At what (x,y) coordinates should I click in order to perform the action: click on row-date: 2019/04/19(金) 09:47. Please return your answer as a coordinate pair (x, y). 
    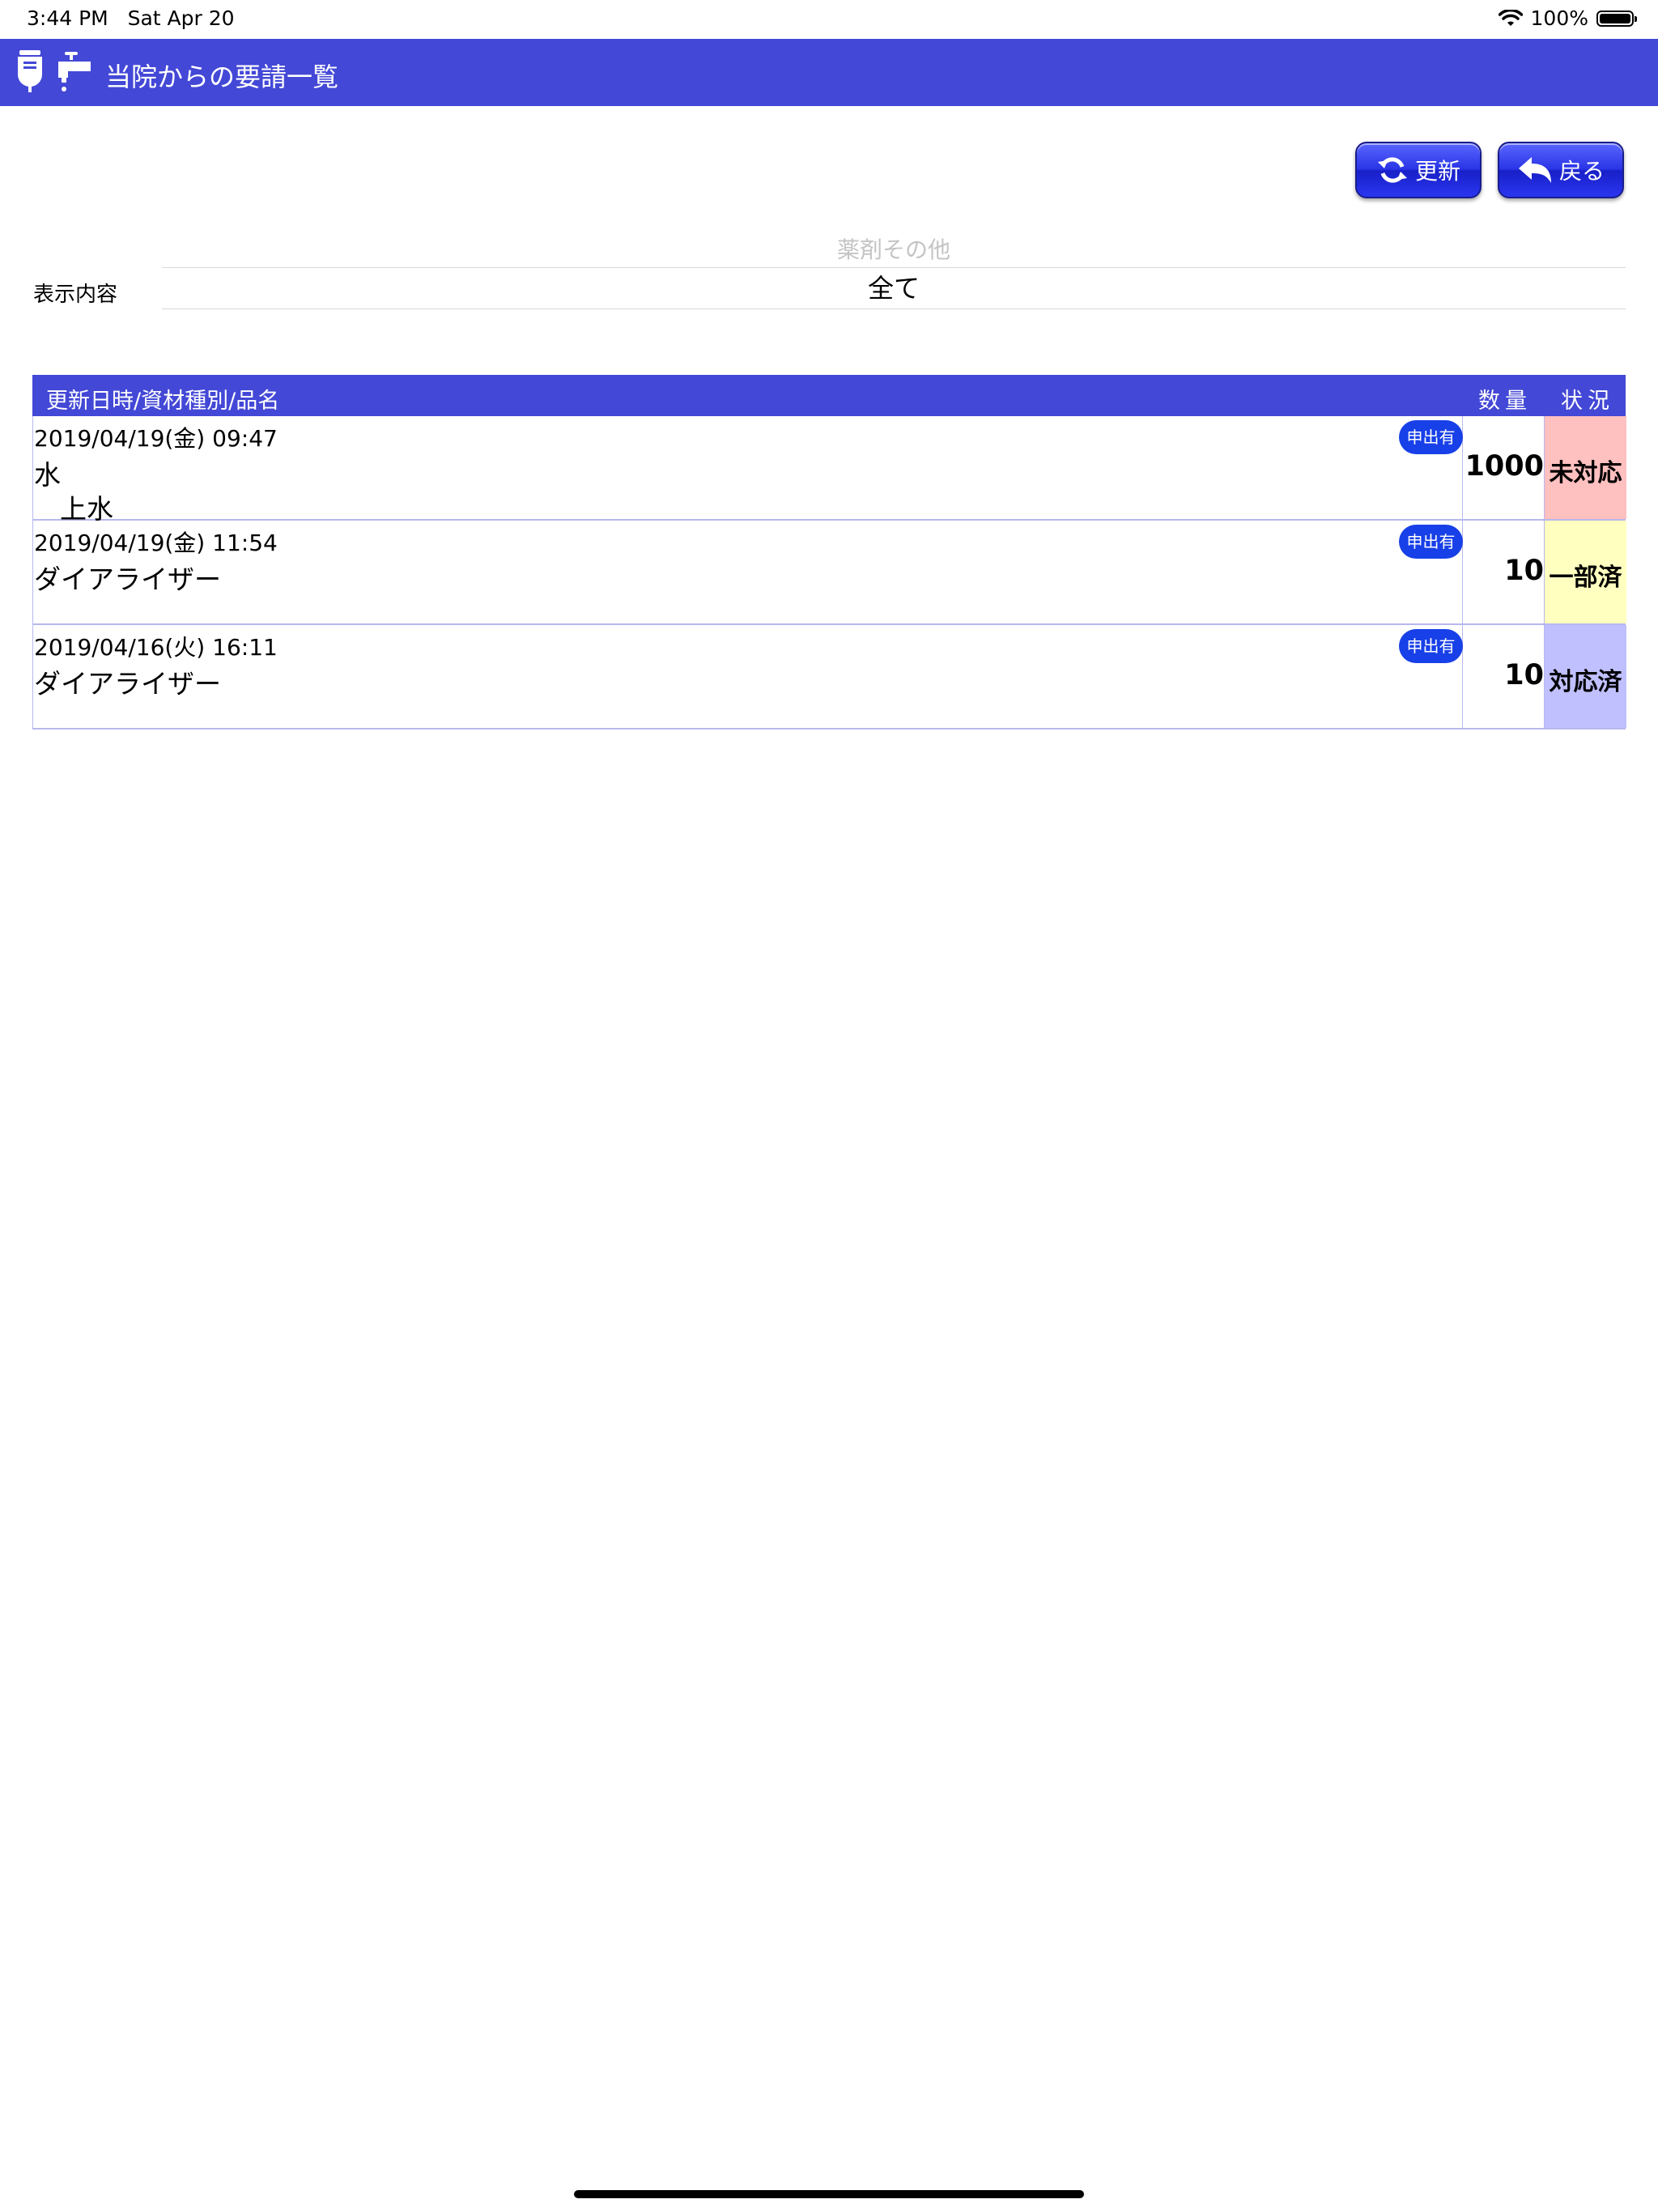
    Looking at the image, I should click on (156, 439).